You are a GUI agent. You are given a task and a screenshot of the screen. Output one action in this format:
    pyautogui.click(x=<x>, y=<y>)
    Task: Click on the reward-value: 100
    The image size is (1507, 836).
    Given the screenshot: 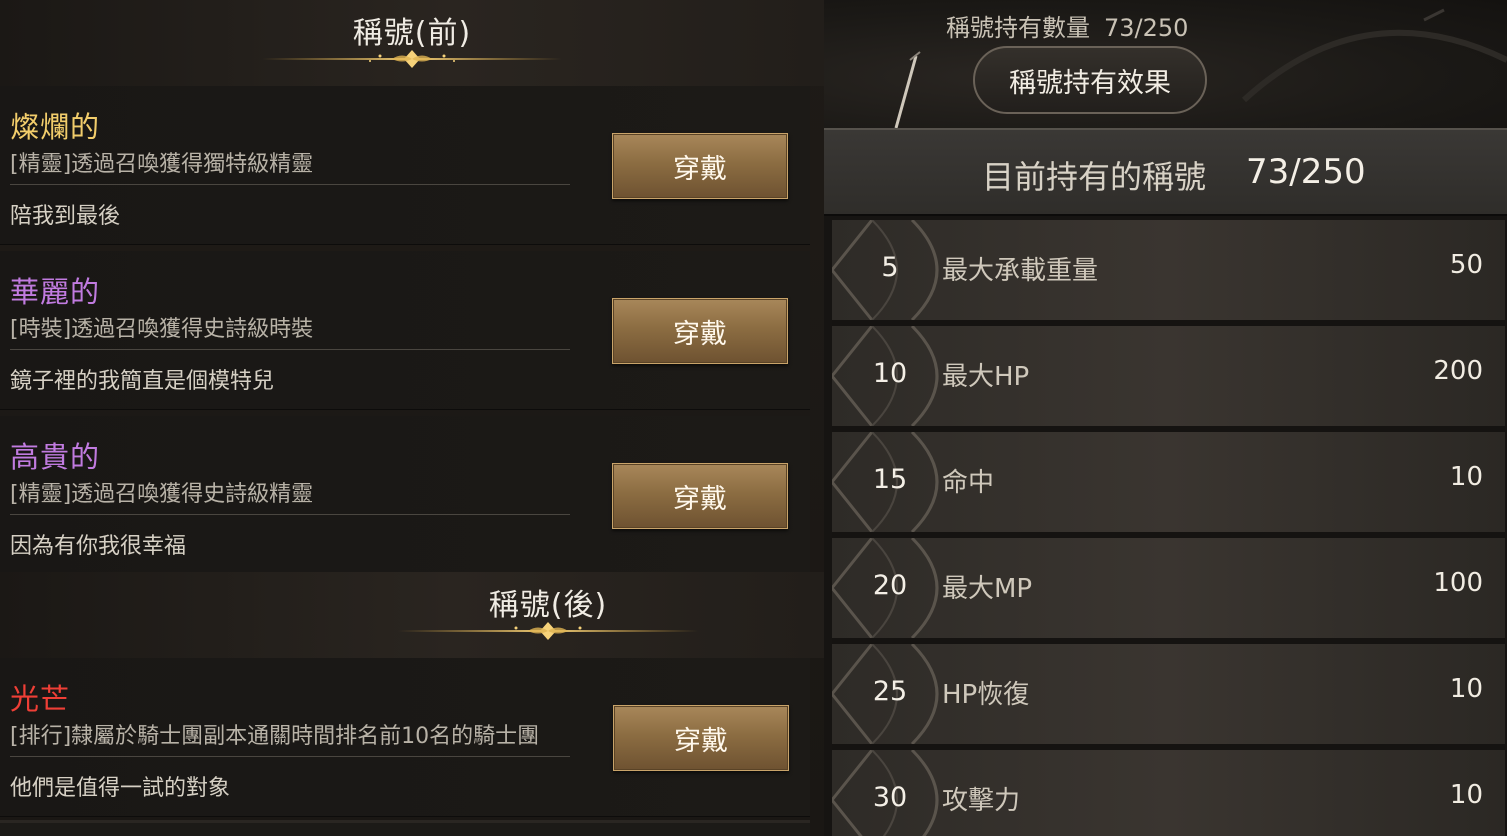 What is the action you would take?
    pyautogui.click(x=1458, y=583)
    